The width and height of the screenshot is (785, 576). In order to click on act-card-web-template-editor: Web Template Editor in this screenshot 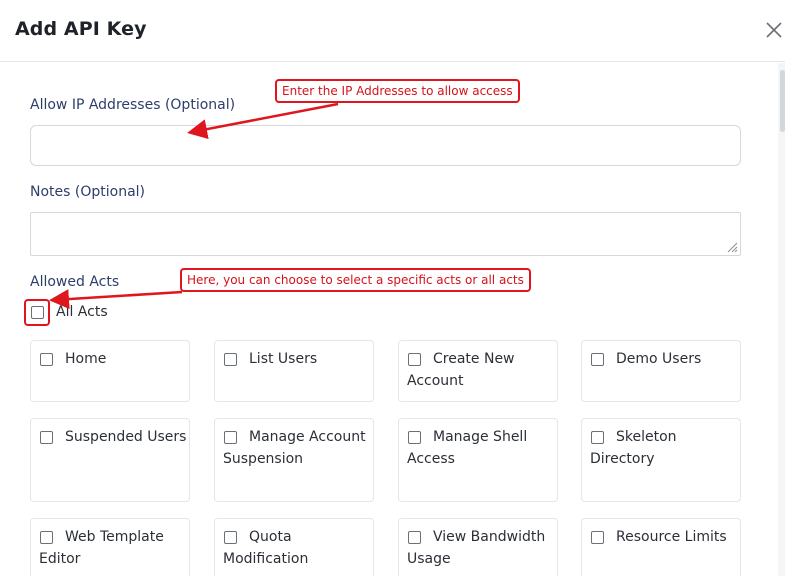, I will do `click(110, 547)`.